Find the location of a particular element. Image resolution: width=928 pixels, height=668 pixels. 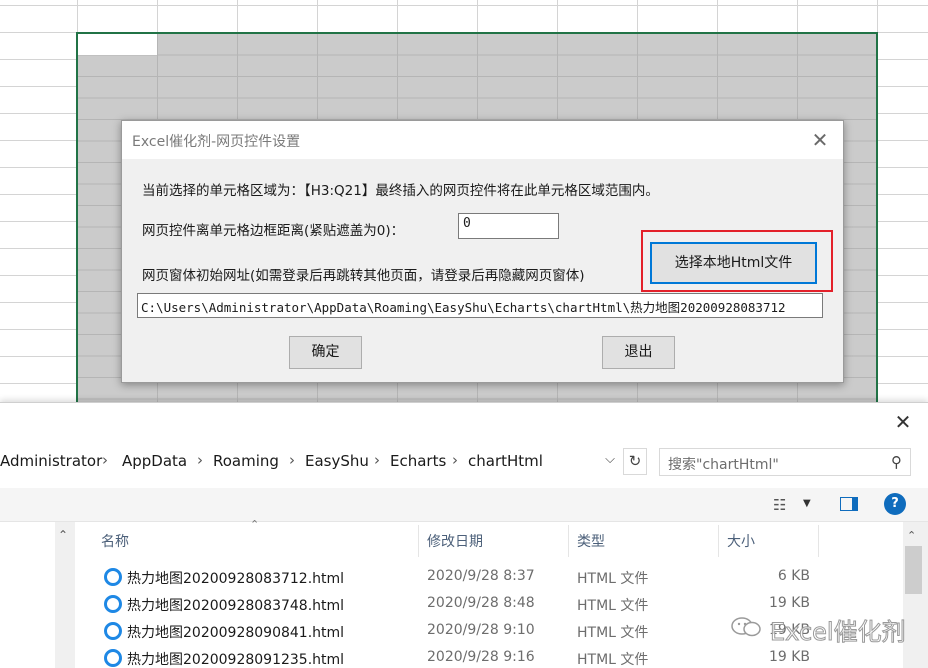

file-name: 热力地图20200928090841.html is located at coordinates (236, 633).